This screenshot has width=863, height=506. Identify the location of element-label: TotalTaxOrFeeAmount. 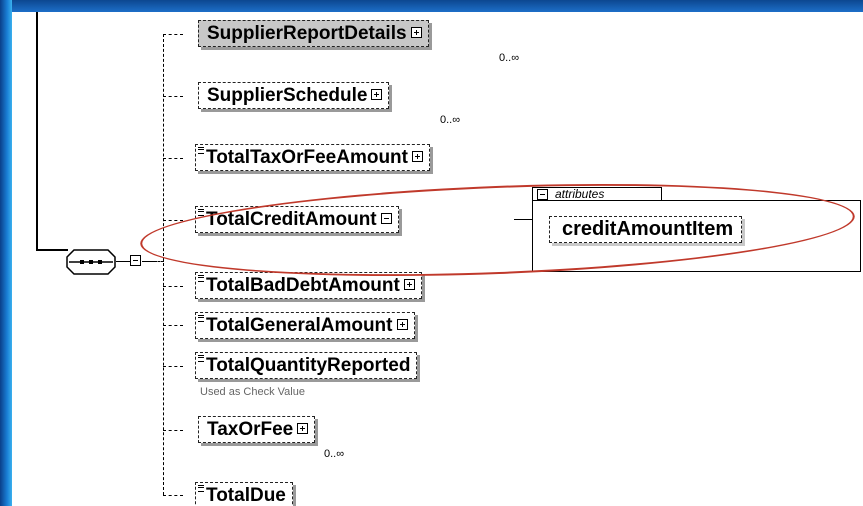
(307, 157).